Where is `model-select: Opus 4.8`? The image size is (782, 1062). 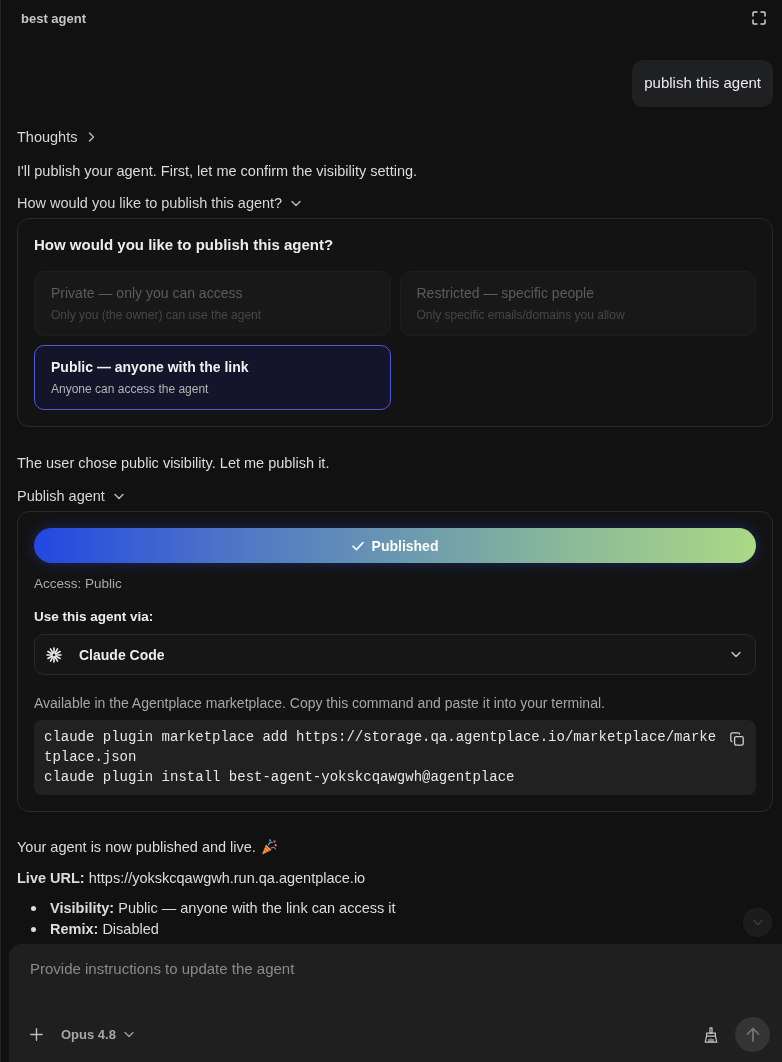 model-select: Opus 4.8 is located at coordinates (97, 1034).